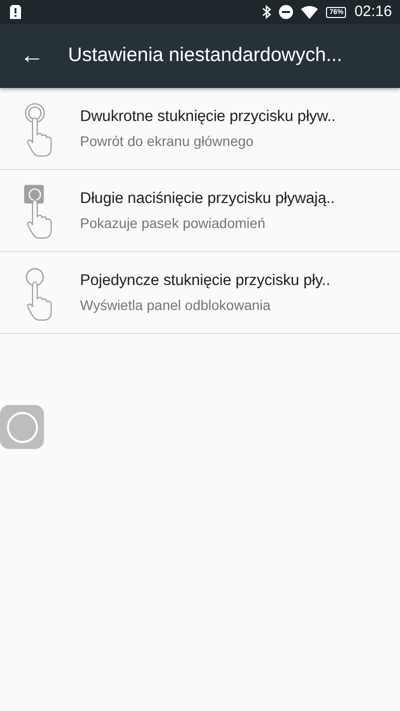  What do you see at coordinates (15, 12) in the screenshot?
I see `alert-icon` at bounding box center [15, 12].